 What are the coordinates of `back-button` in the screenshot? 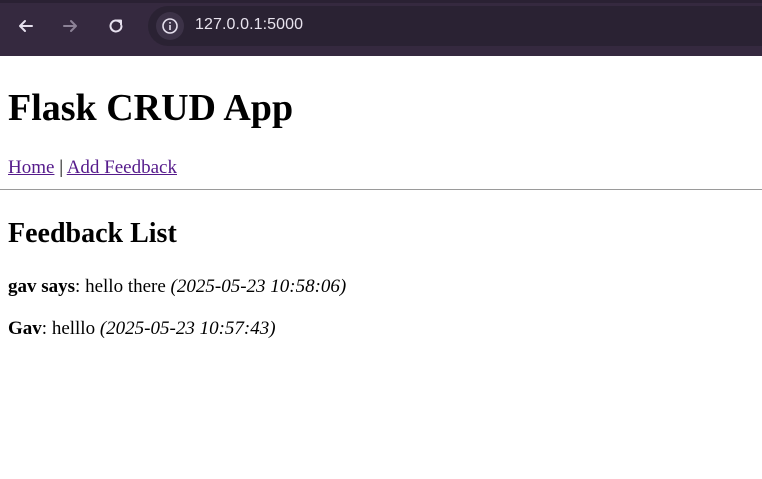 It's located at (26, 26).